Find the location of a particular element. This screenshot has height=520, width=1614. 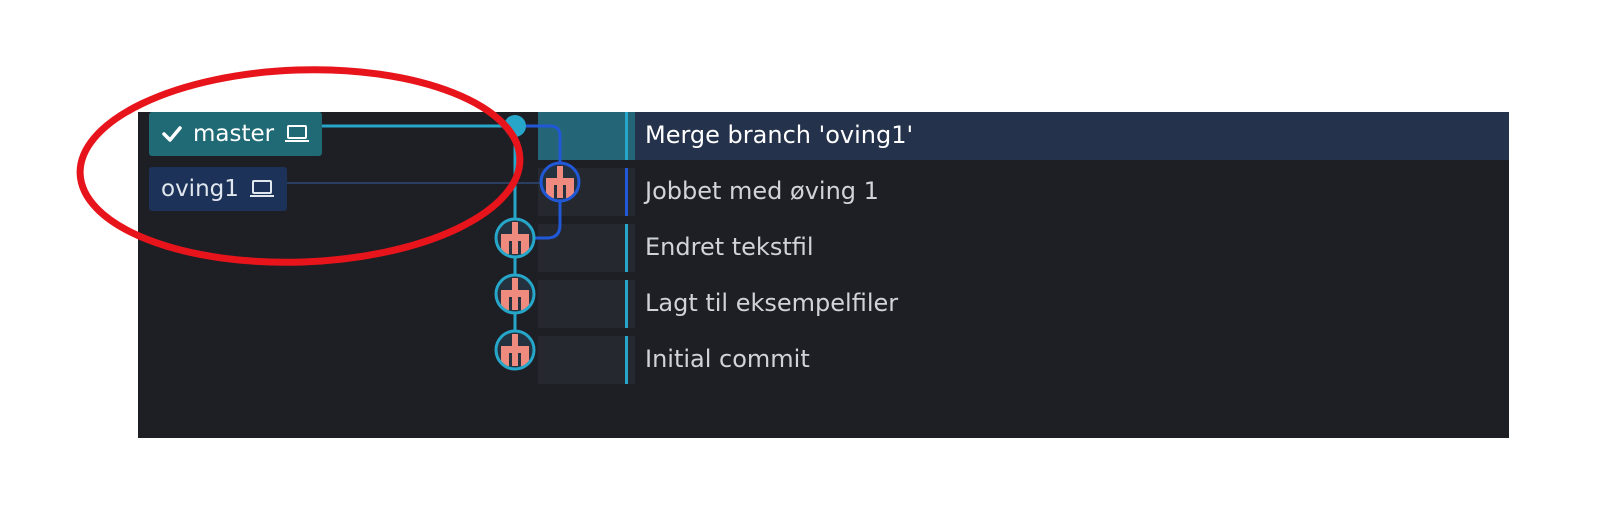

commit-graph is located at coordinates (427, 243).